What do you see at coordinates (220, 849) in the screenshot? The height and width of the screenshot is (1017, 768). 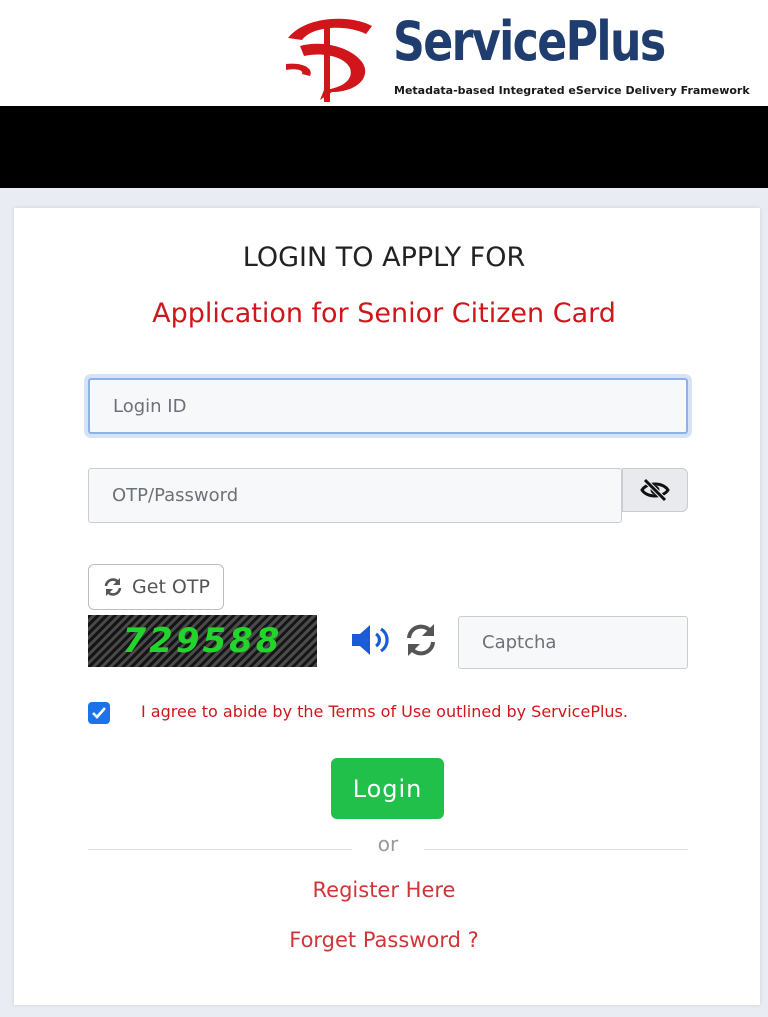 I see `divider-left` at bounding box center [220, 849].